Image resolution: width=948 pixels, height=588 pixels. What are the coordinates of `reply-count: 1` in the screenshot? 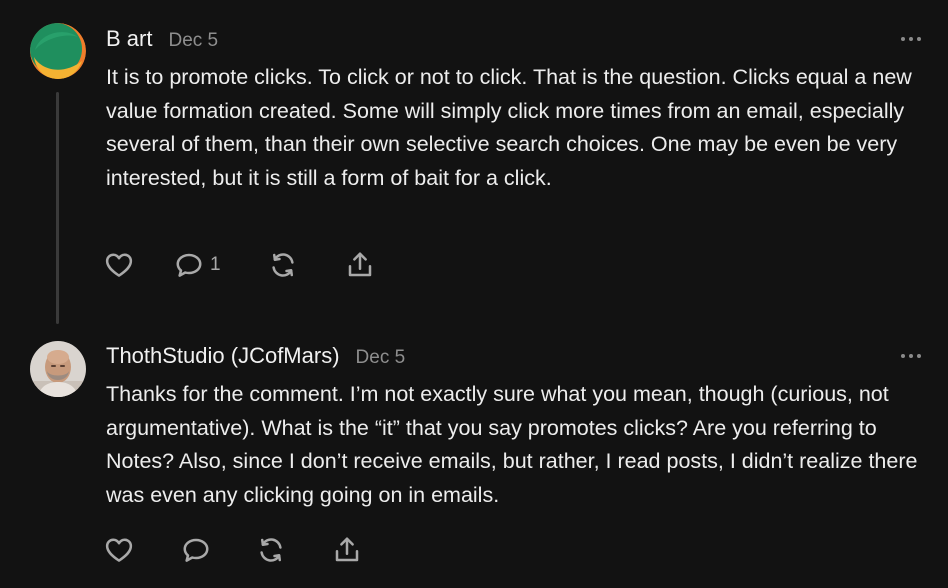 It's located at (215, 264).